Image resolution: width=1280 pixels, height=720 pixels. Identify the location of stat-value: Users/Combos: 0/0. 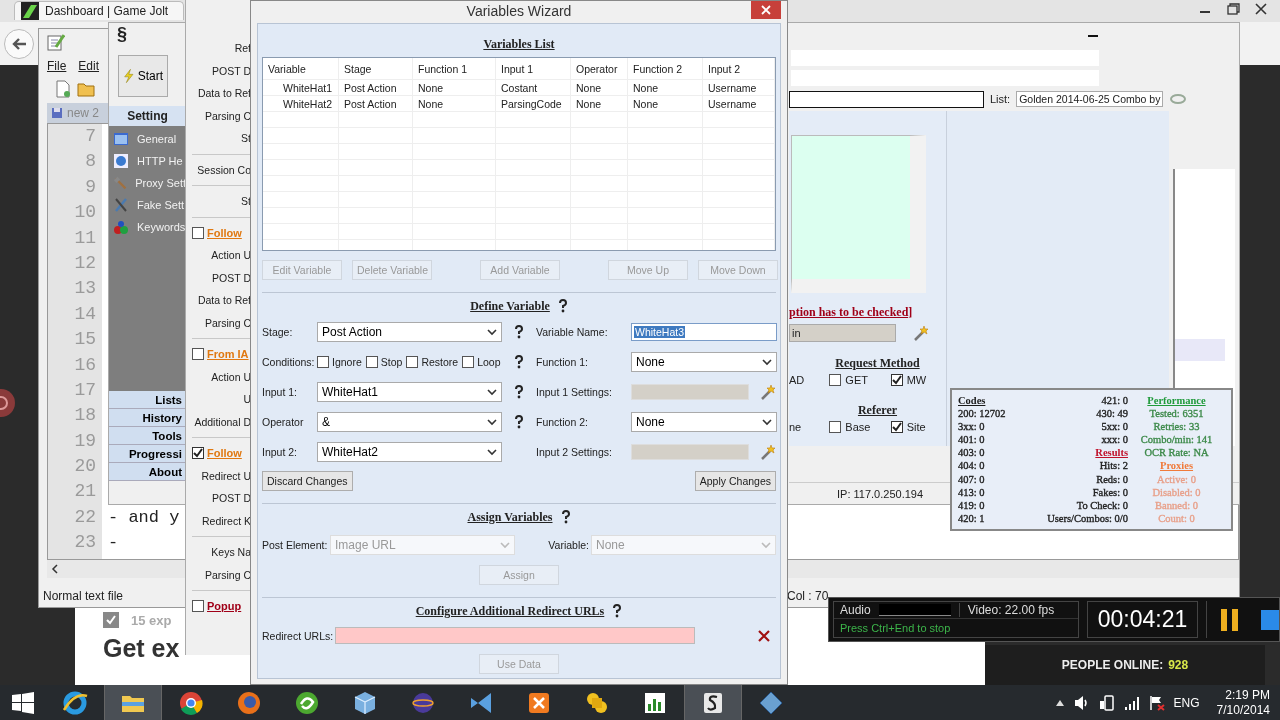
(1087, 518).